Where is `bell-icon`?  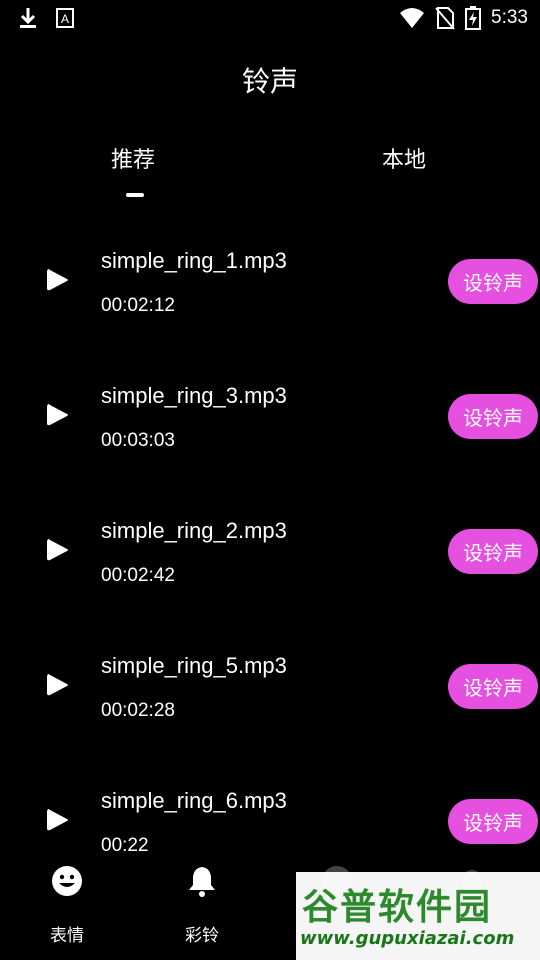
bell-icon is located at coordinates (202, 882).